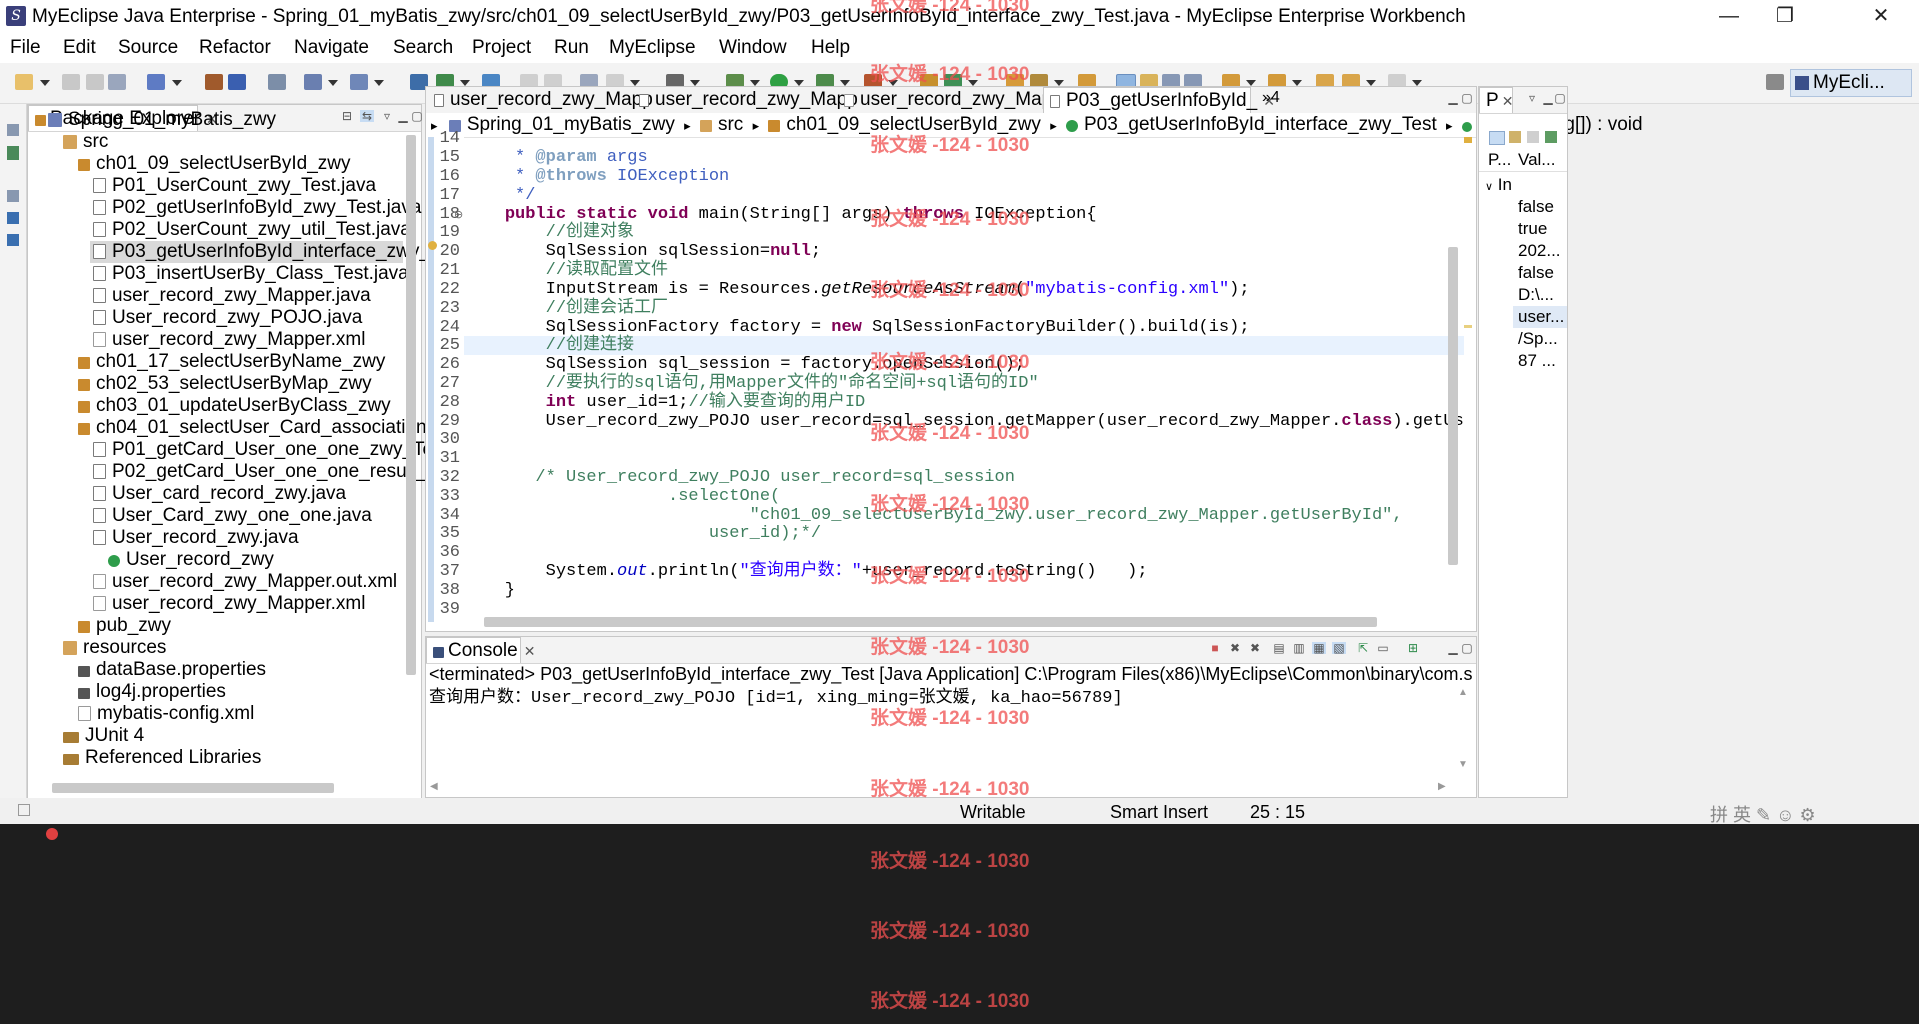 The image size is (1919, 1024). What do you see at coordinates (25, 48) in the screenshot?
I see `menu-file: File` at bounding box center [25, 48].